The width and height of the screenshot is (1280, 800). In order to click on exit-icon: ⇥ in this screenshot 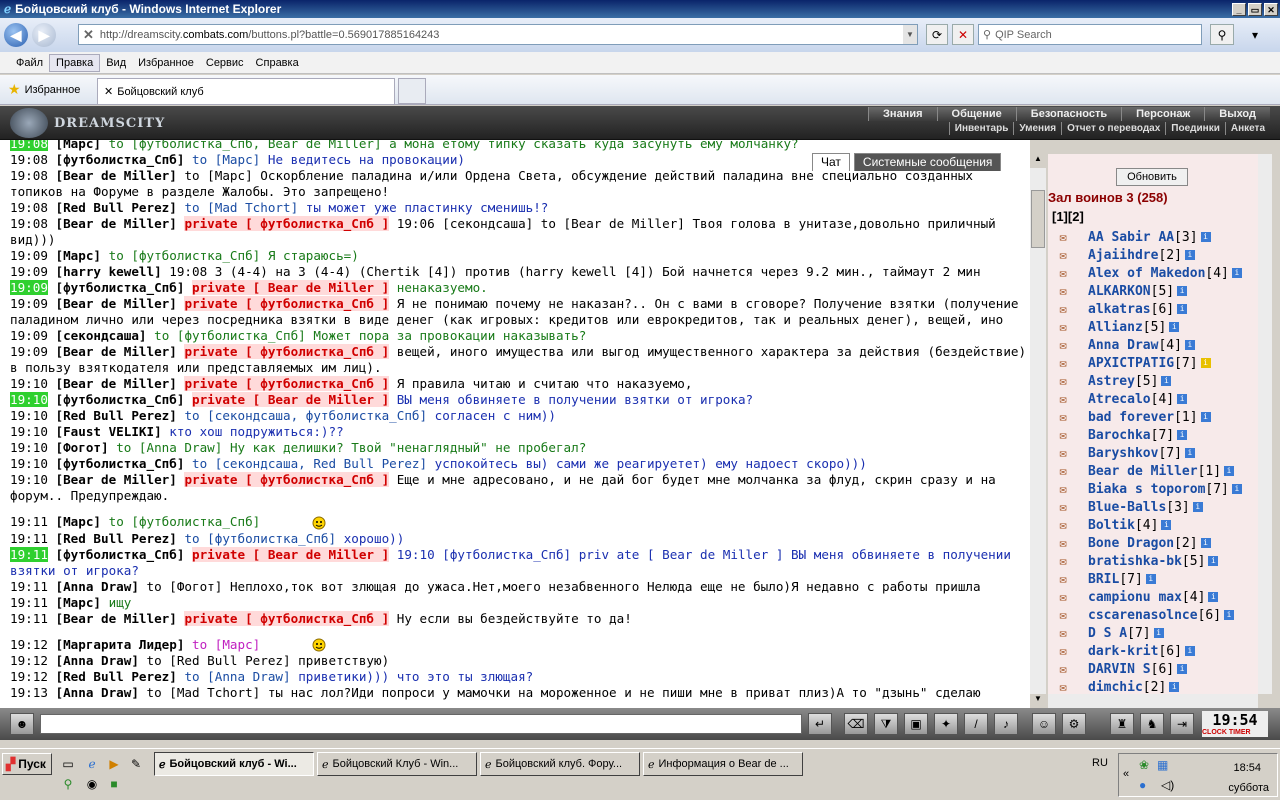, I will do `click(1182, 724)`.